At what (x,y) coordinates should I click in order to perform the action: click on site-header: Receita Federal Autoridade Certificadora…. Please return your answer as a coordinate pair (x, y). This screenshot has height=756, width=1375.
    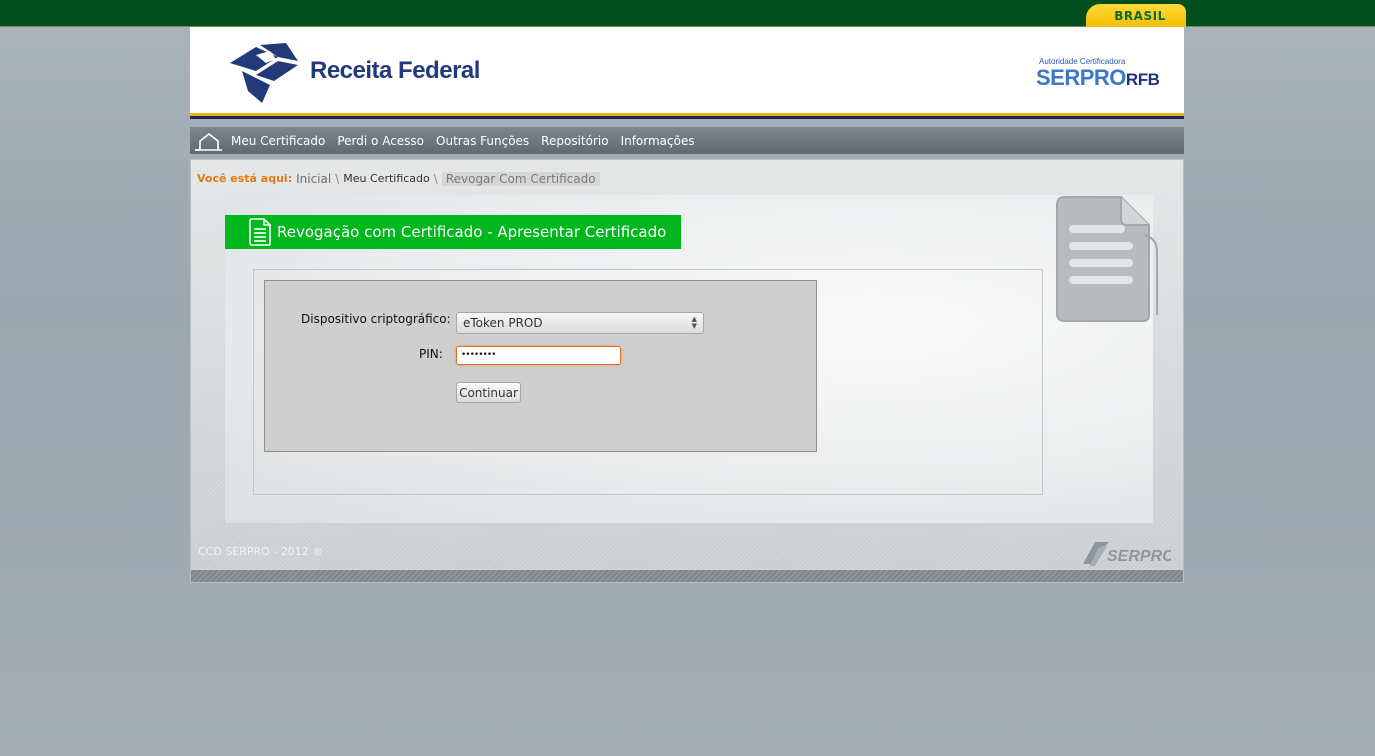
    Looking at the image, I should click on (687, 73).